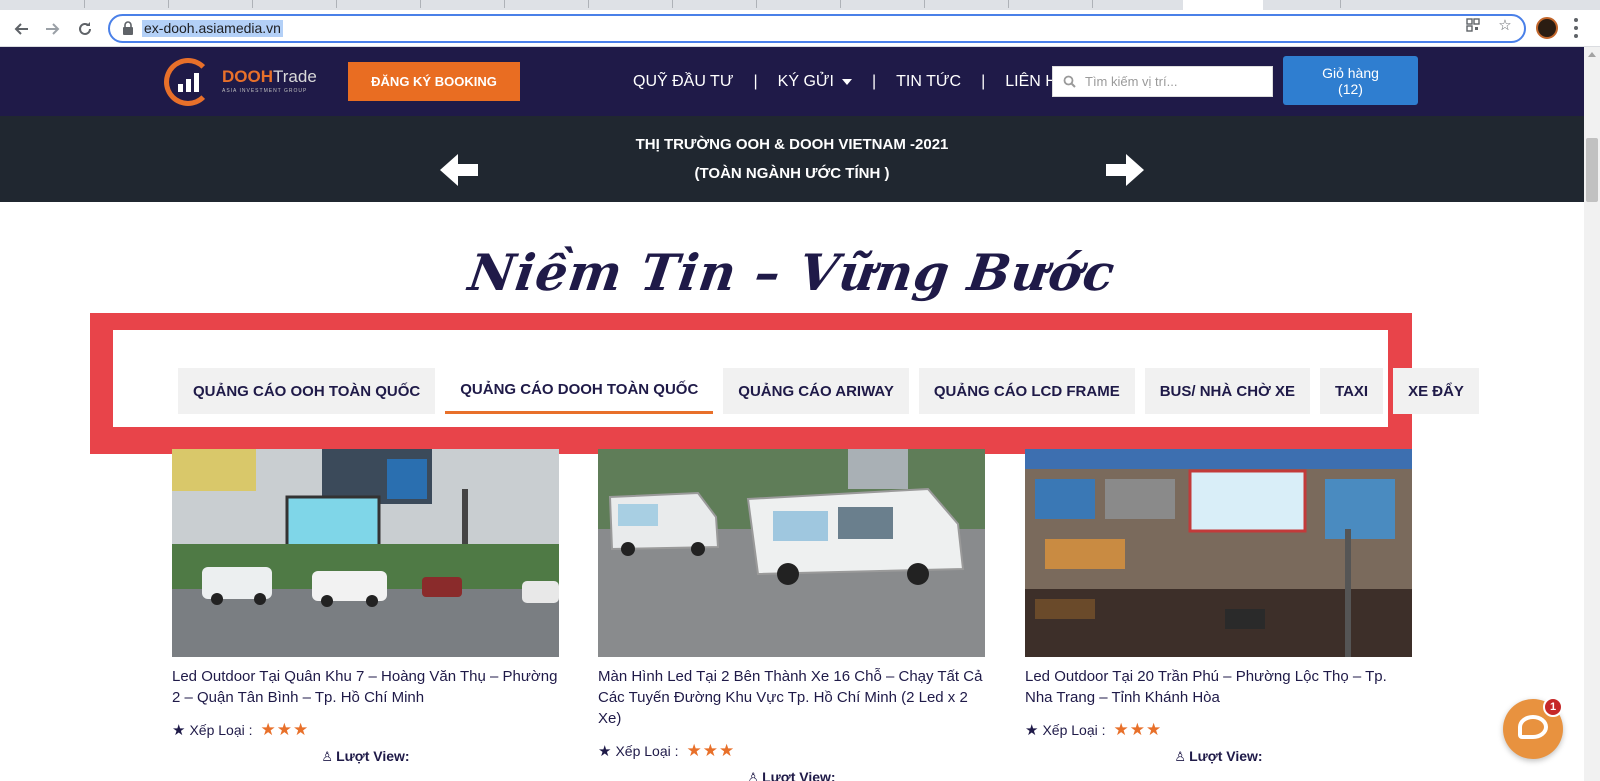 The width and height of the screenshot is (1600, 781). I want to click on arrow-right-icon, so click(1124, 170).